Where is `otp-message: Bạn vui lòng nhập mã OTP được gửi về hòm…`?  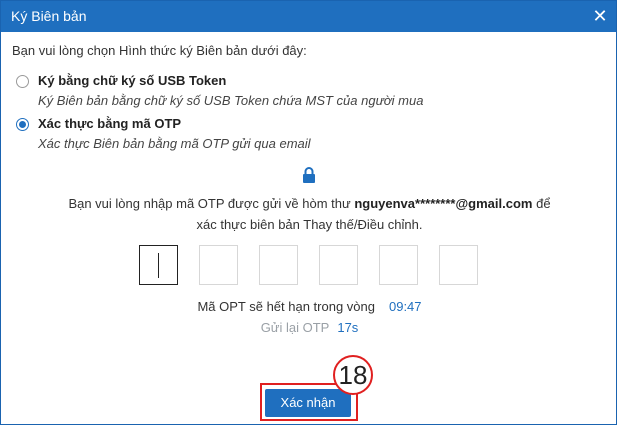
otp-message: Bạn vui lòng nhập mã OTP được gửi về hòm… is located at coordinates (309, 203).